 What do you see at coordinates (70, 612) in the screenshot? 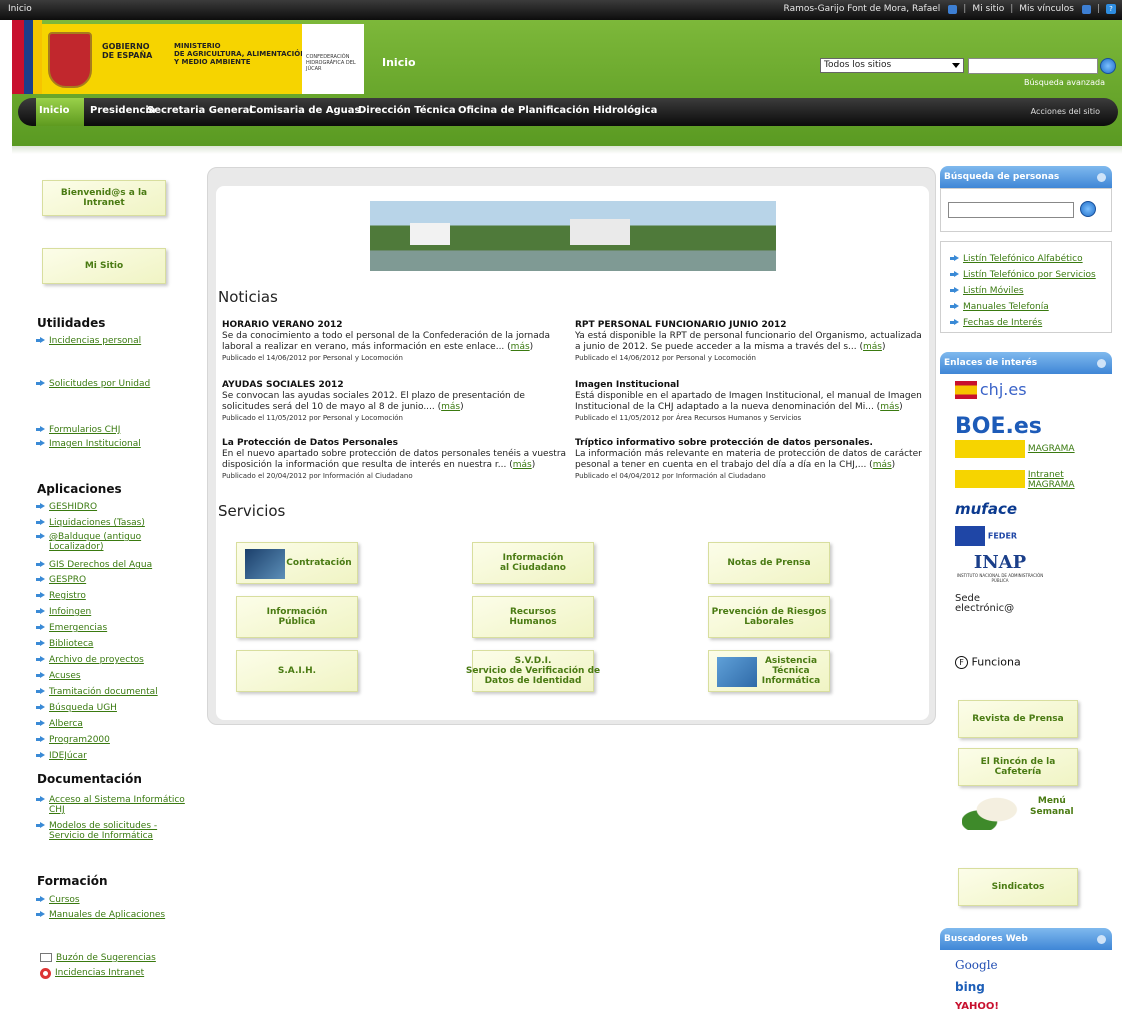
I see `app-link: Infoingen` at bounding box center [70, 612].